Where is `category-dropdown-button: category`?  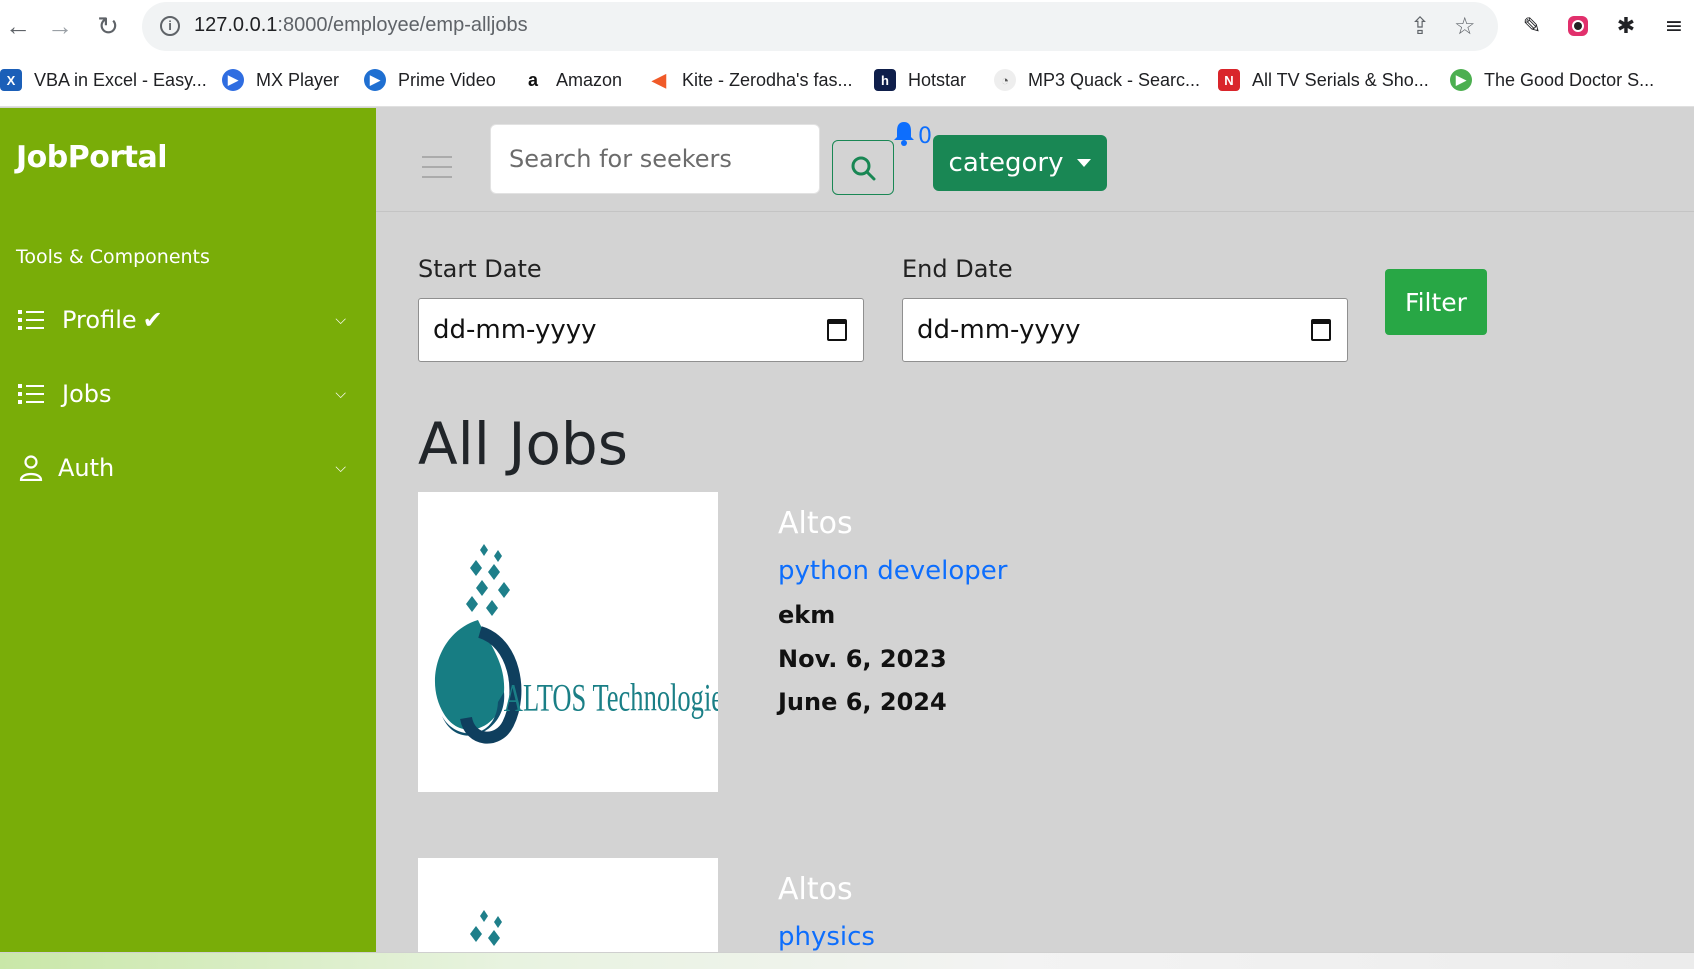
category-dropdown-button: category is located at coordinates (1020, 163).